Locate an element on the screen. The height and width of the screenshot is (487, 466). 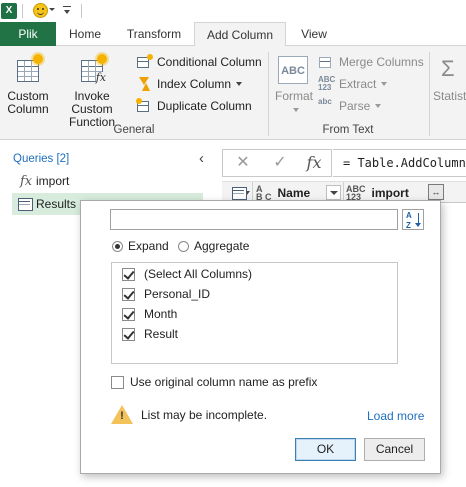
list-item: Result is located at coordinates (150, 334).